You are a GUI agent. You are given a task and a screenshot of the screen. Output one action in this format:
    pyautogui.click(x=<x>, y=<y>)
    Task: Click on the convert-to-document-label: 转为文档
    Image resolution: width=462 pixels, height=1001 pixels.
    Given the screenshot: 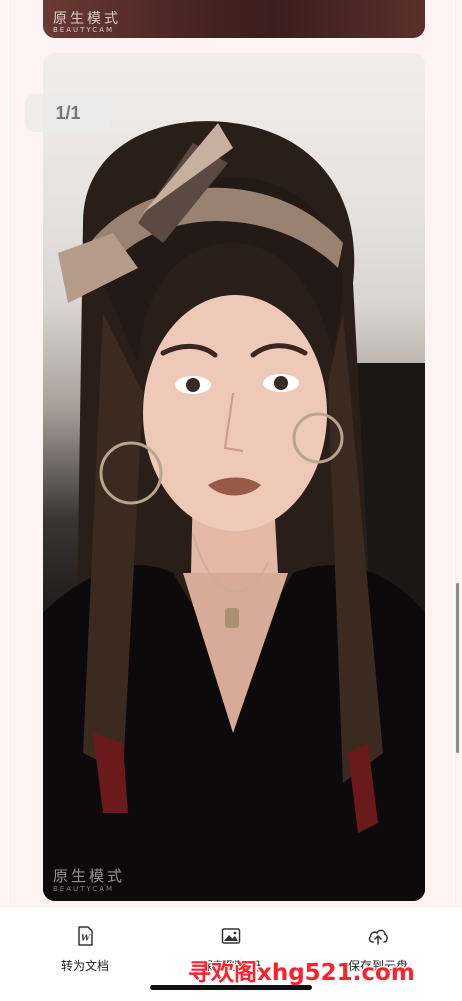 What is the action you would take?
    pyautogui.click(x=84, y=966)
    